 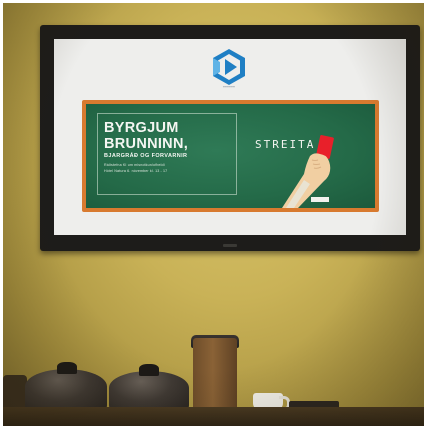 What do you see at coordinates (136, 171) in the screenshot?
I see `event-detail-line-2: Hótel Natura 6. nóvember kl. 13 - 17` at bounding box center [136, 171].